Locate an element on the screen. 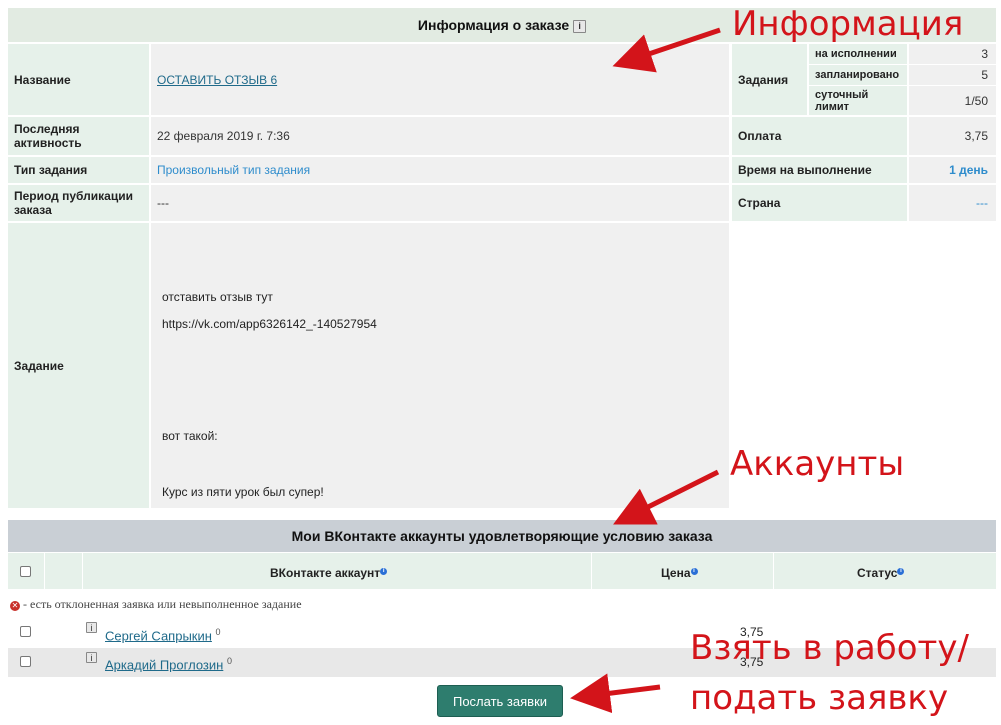  arrow-submit is located at coordinates (615, 693).